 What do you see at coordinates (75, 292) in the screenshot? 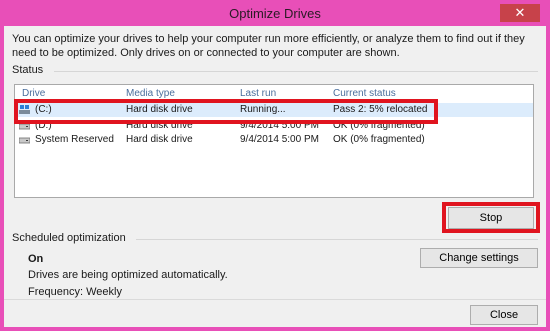
I see `schedule-frequency: Frequency: Weekly` at bounding box center [75, 292].